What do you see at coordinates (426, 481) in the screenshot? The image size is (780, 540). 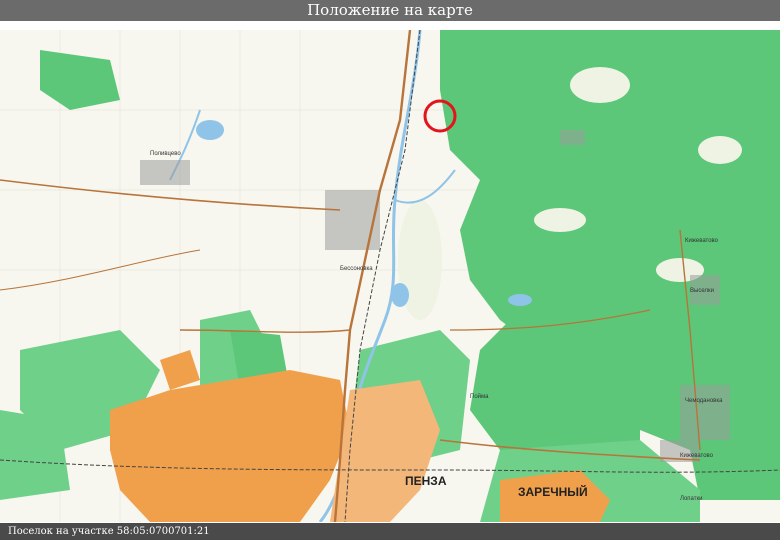 I see `label-penza: ПЕНЗА` at bounding box center [426, 481].